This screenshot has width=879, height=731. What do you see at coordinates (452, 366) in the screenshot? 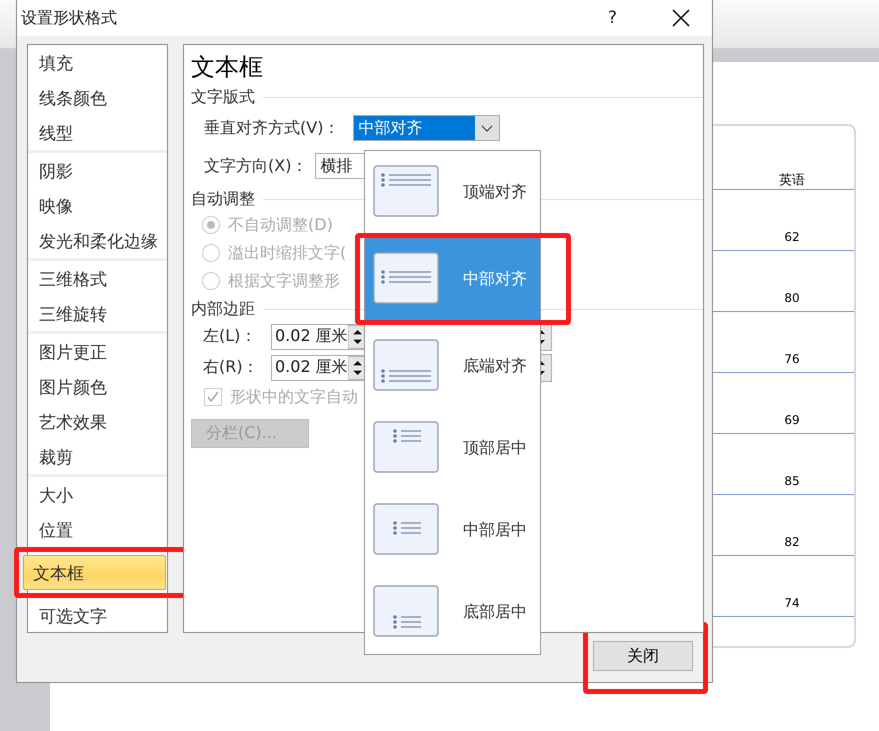
I see `dropdown-option: 底端对齐` at bounding box center [452, 366].